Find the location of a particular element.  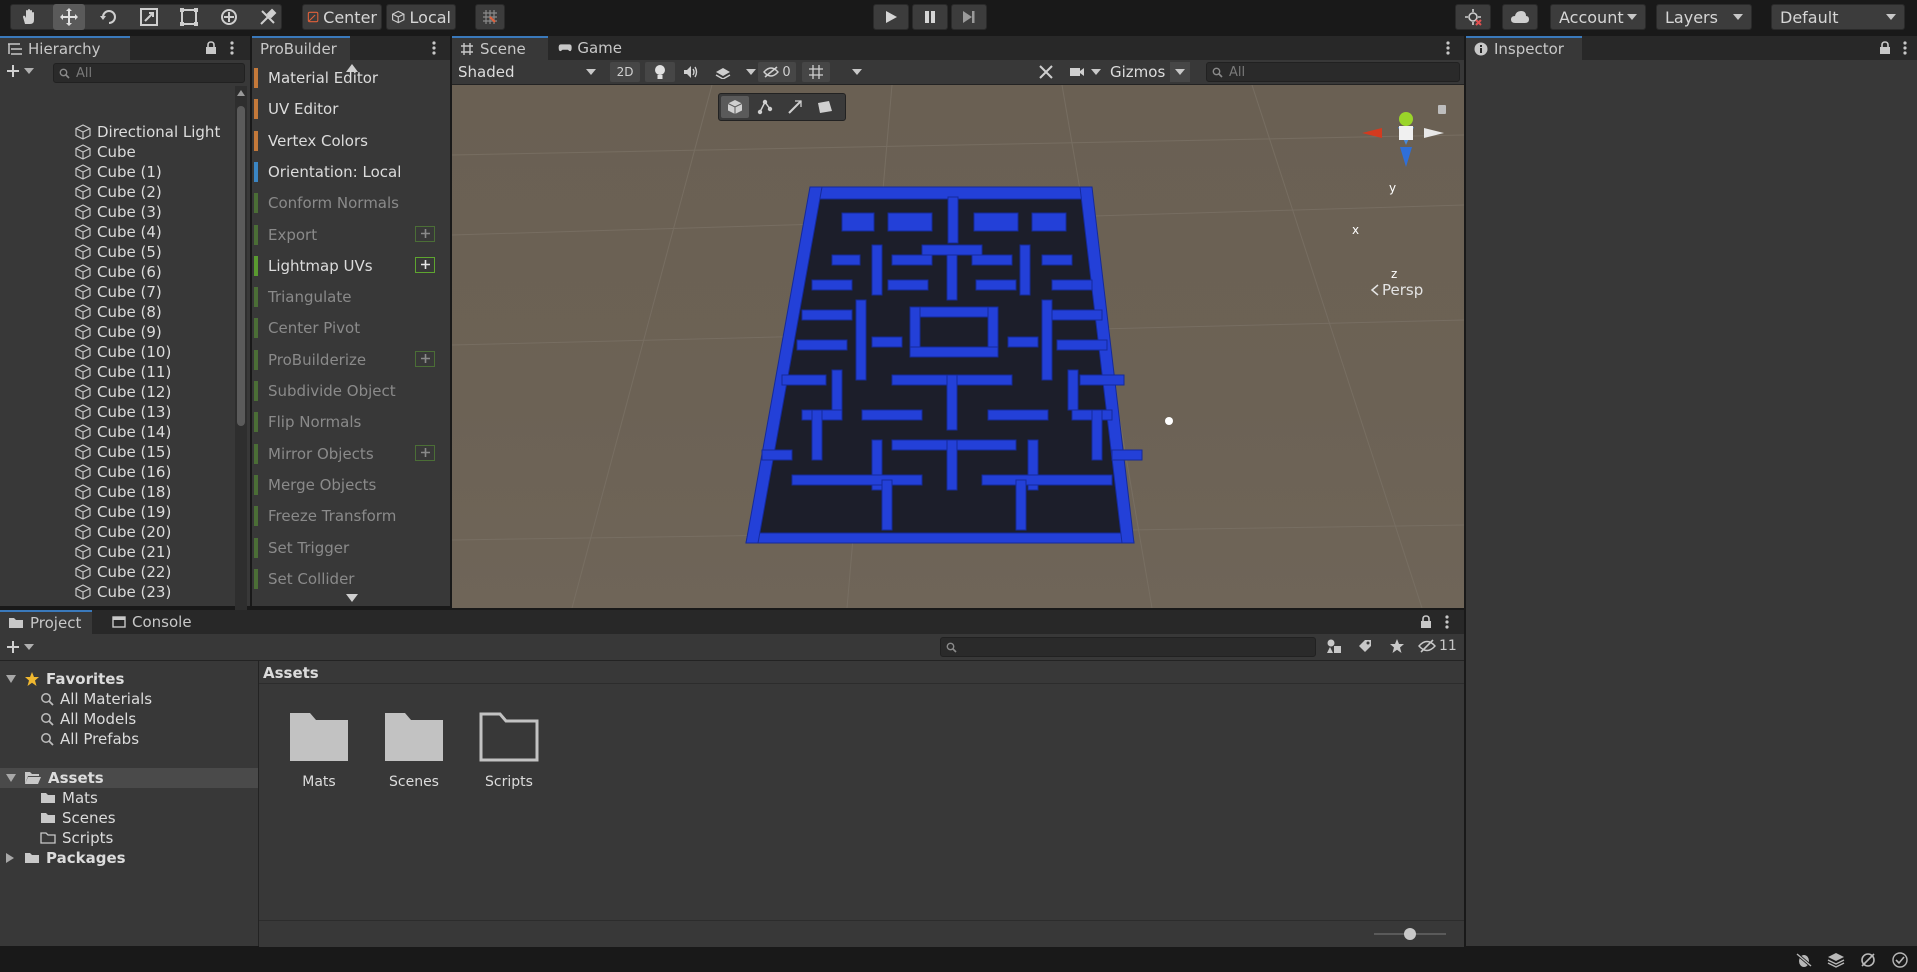

tab-scene: Scene is located at coordinates (500, 48).